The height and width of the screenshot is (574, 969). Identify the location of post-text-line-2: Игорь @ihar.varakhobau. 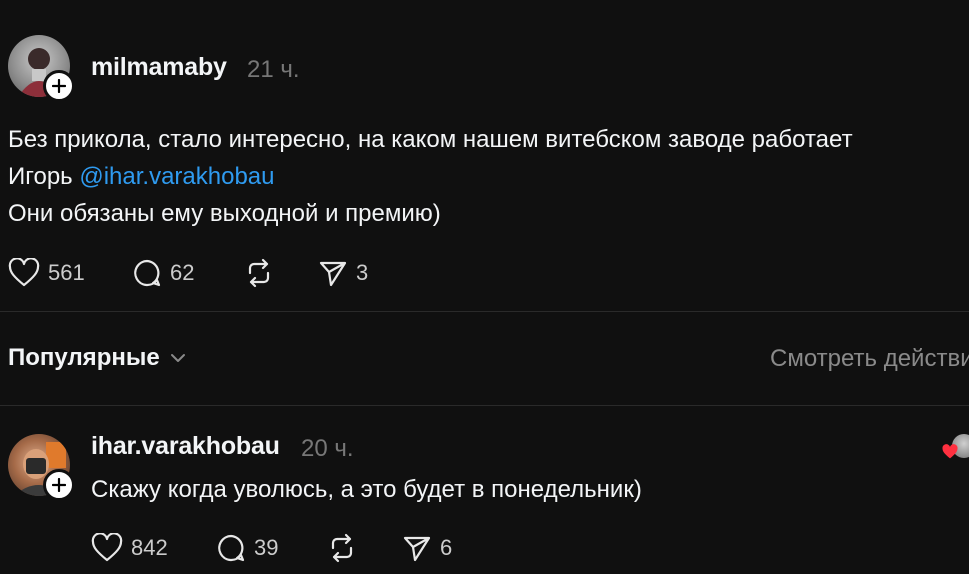
(141, 176).